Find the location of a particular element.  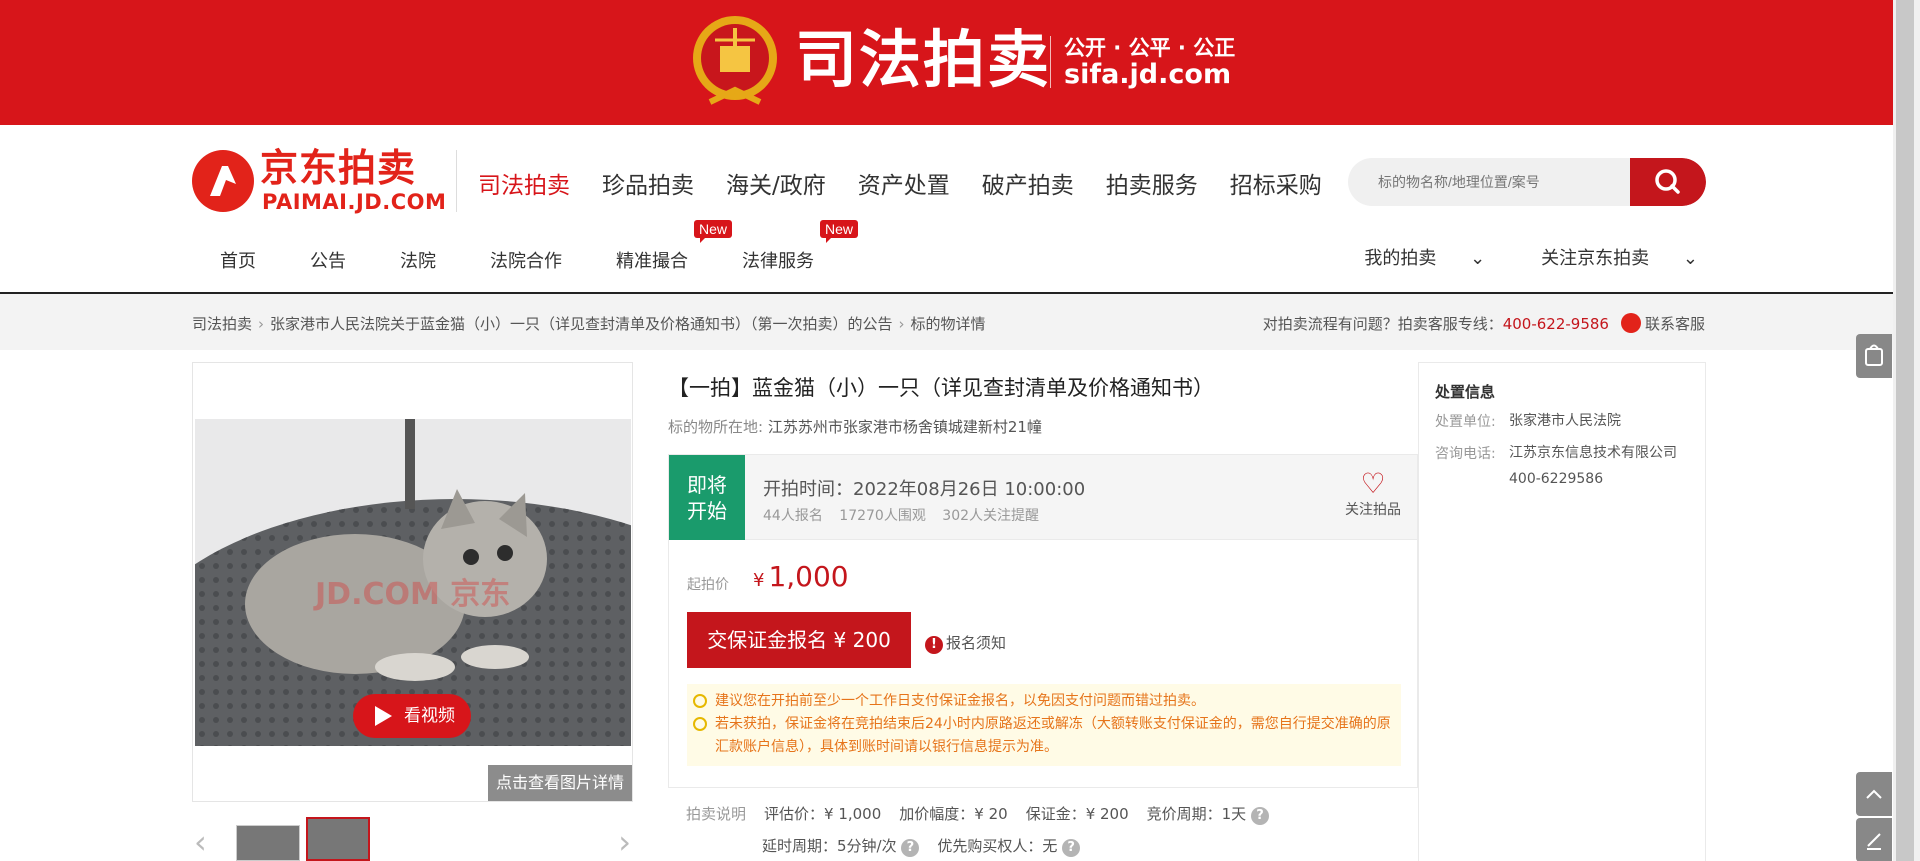

sub-nav-court-cooperation: 法院合作 is located at coordinates (526, 260).